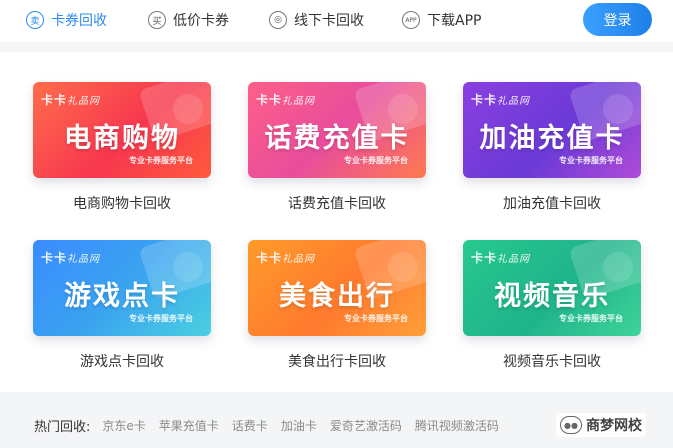  I want to click on card-category-ecommerce: 卡卡礼品网 电商购物 专业卡券服务平台 电商购物卡回收, so click(122, 147).